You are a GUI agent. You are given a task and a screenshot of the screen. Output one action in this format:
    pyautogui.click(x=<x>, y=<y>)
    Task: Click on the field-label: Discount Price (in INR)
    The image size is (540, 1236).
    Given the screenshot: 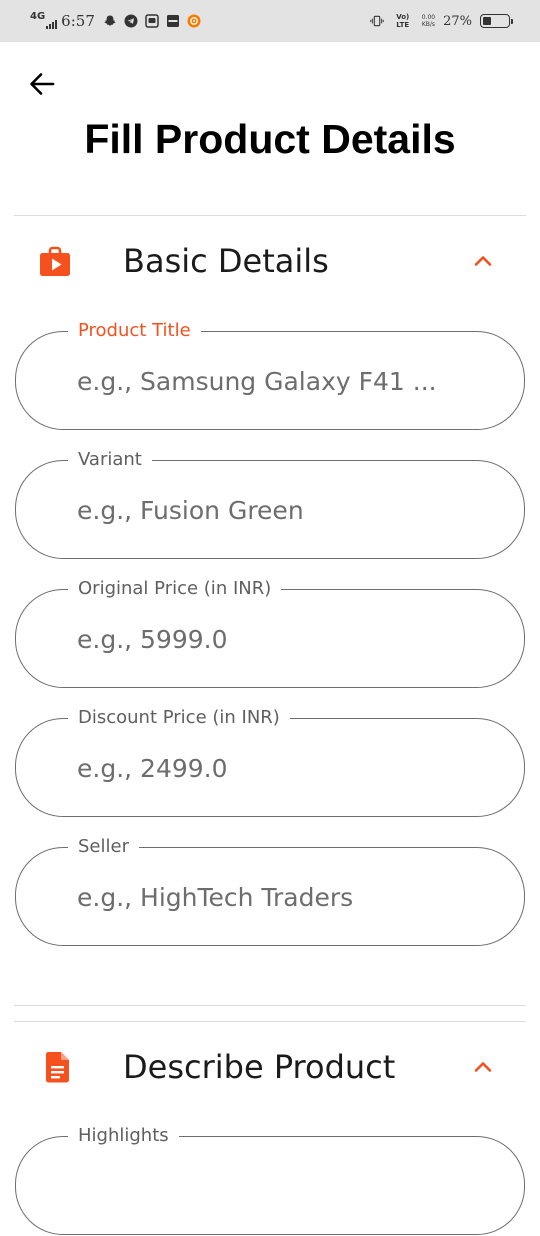 What is the action you would take?
    pyautogui.click(x=179, y=718)
    